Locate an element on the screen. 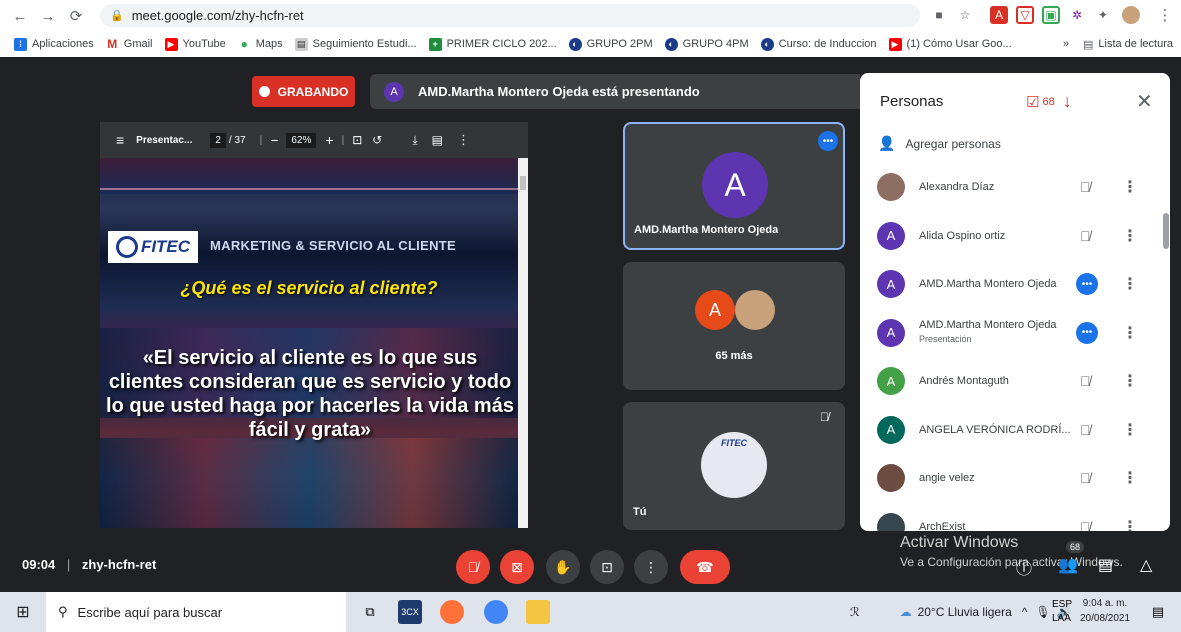 The height and width of the screenshot is (632, 1181). print-icon: ▤ is located at coordinates (437, 140).